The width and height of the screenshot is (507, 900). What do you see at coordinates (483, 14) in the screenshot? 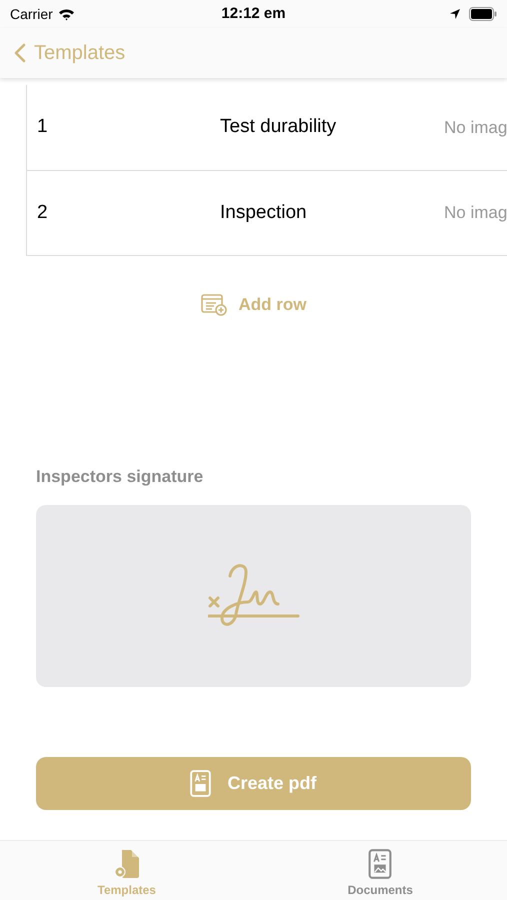
I see `battery-icon` at bounding box center [483, 14].